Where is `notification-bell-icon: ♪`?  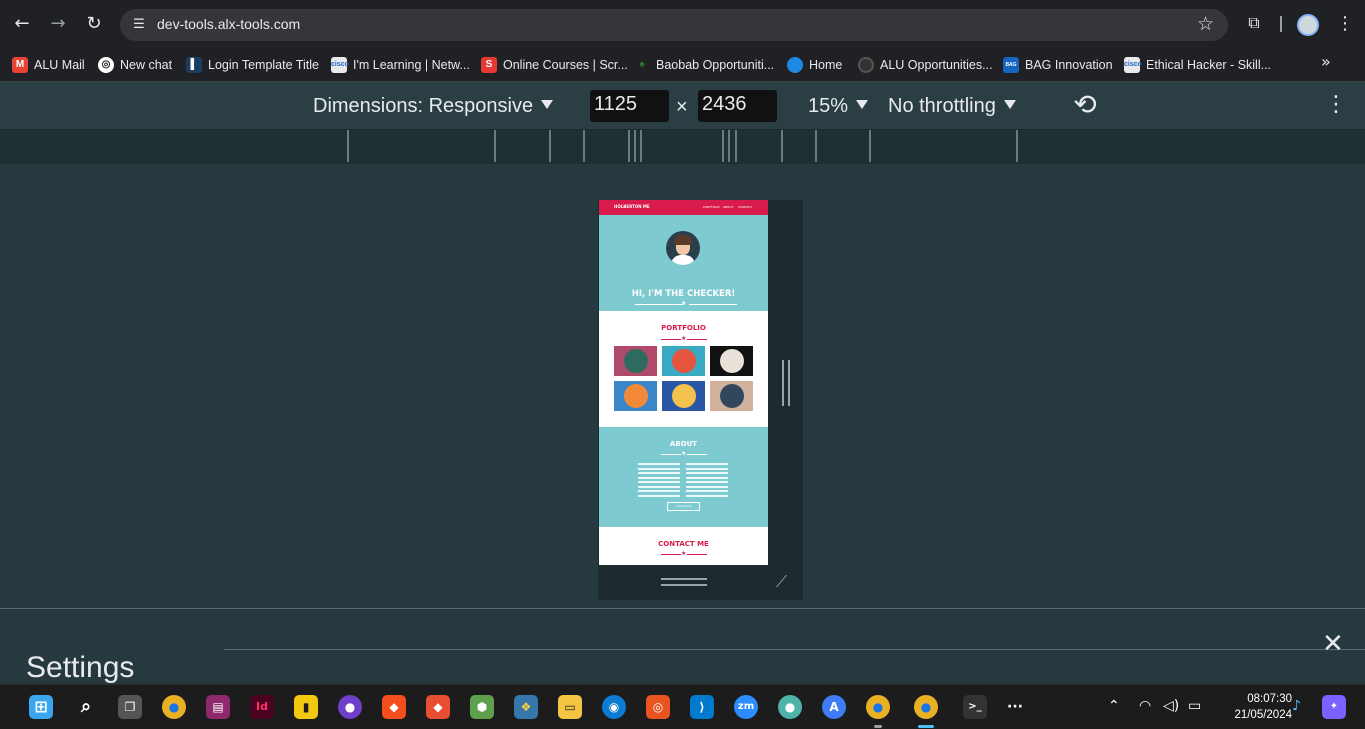 notification-bell-icon: ♪ is located at coordinates (1296, 706).